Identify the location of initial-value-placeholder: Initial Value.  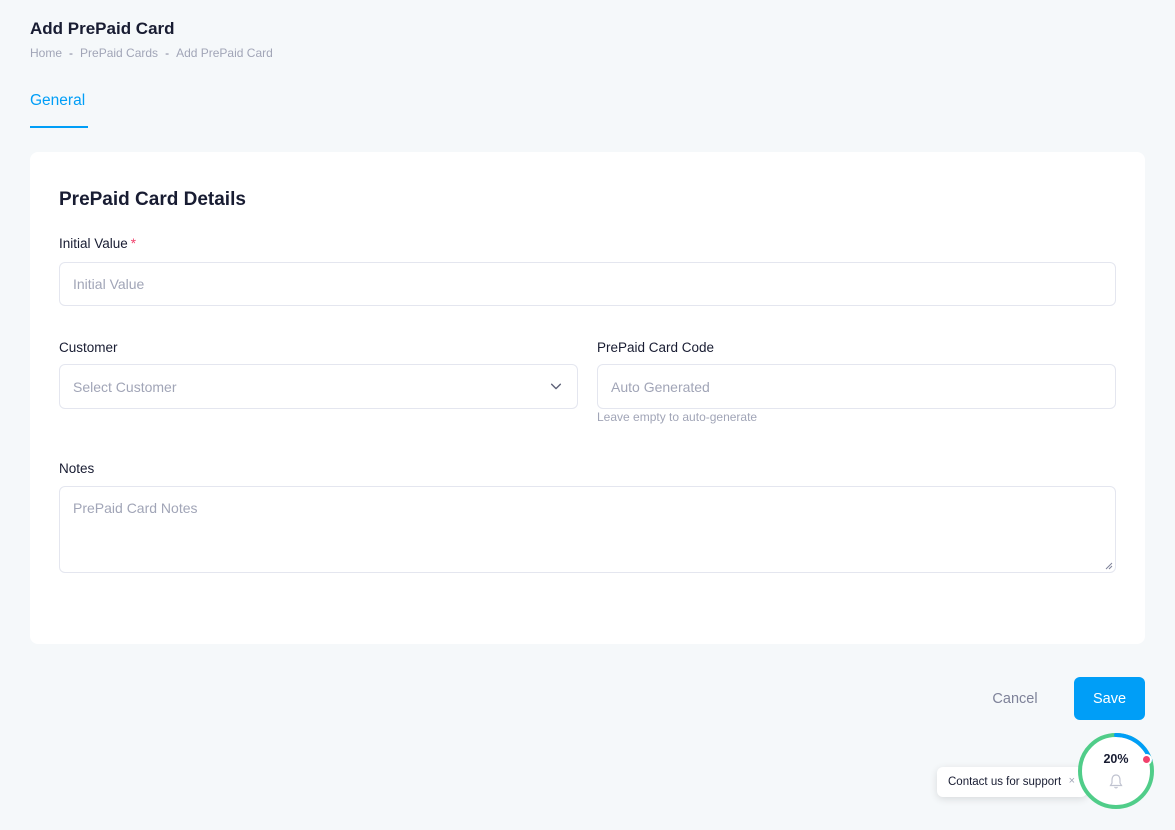
(109, 284).